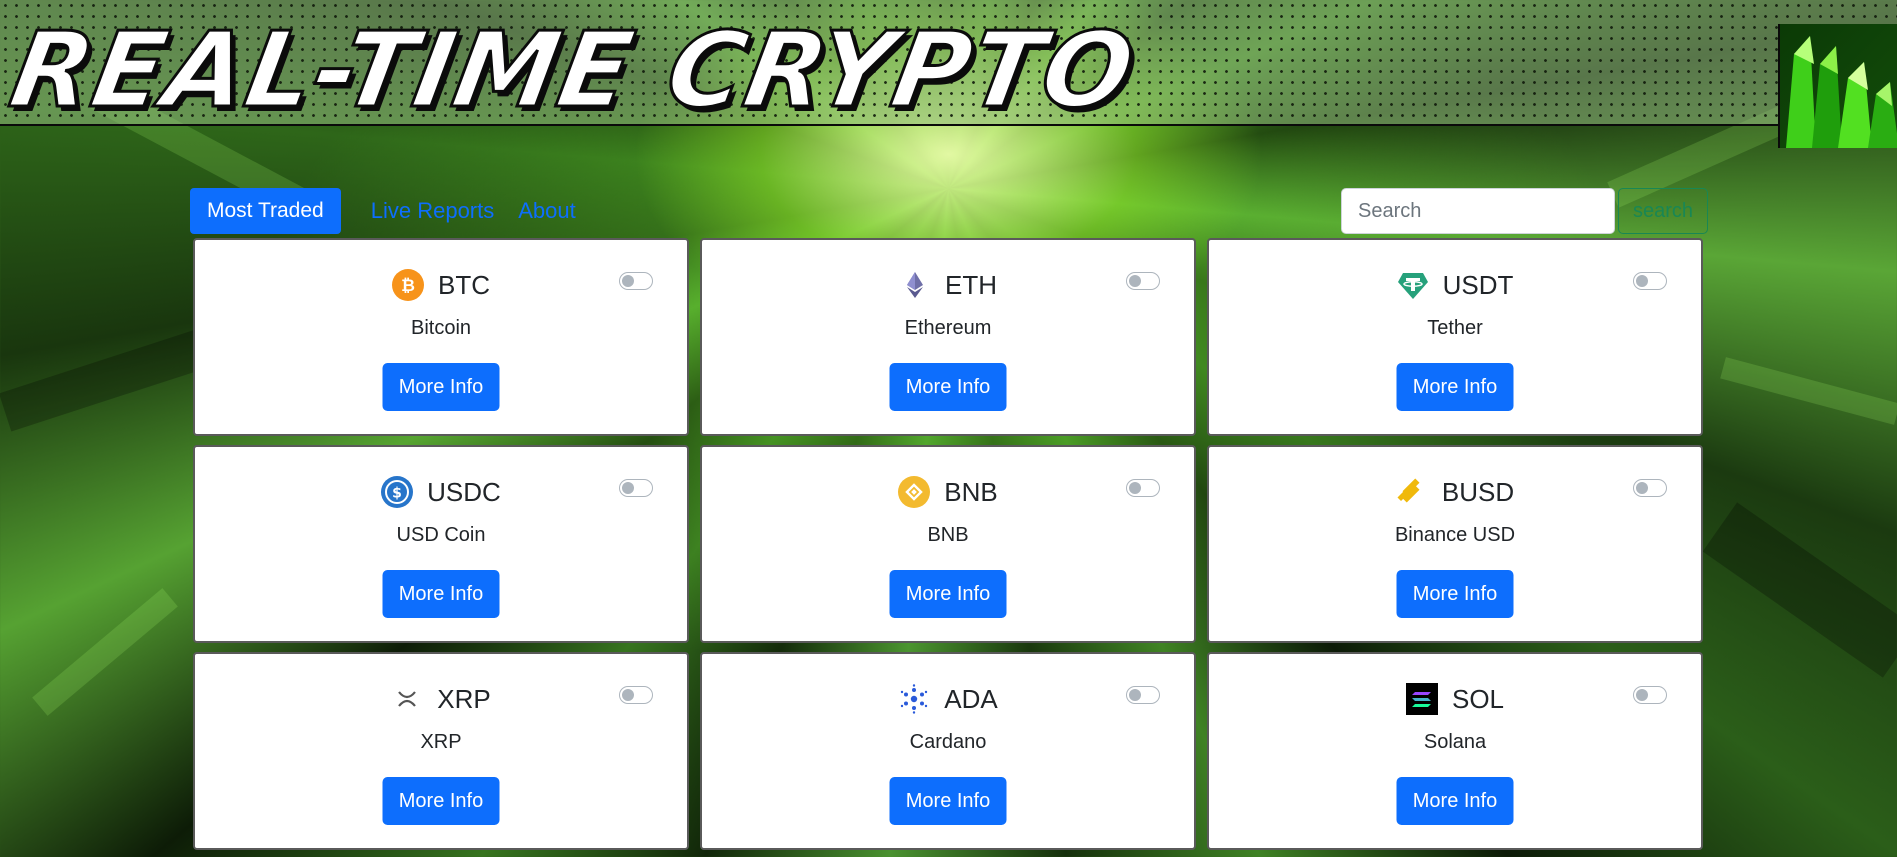  I want to click on coin-name: Binance USD, so click(1455, 535).